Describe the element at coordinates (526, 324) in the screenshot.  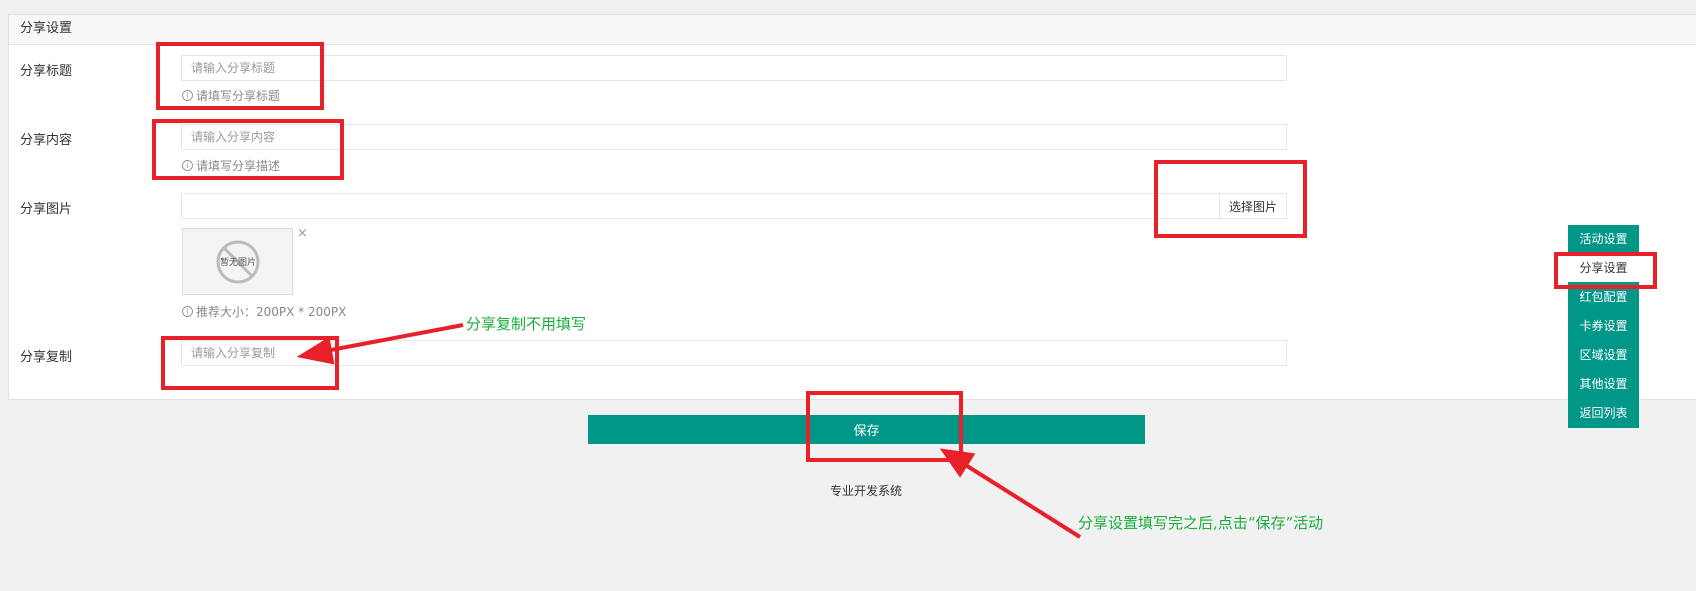
I see `copy-annotation-note: 分享复制不用填写` at that location.